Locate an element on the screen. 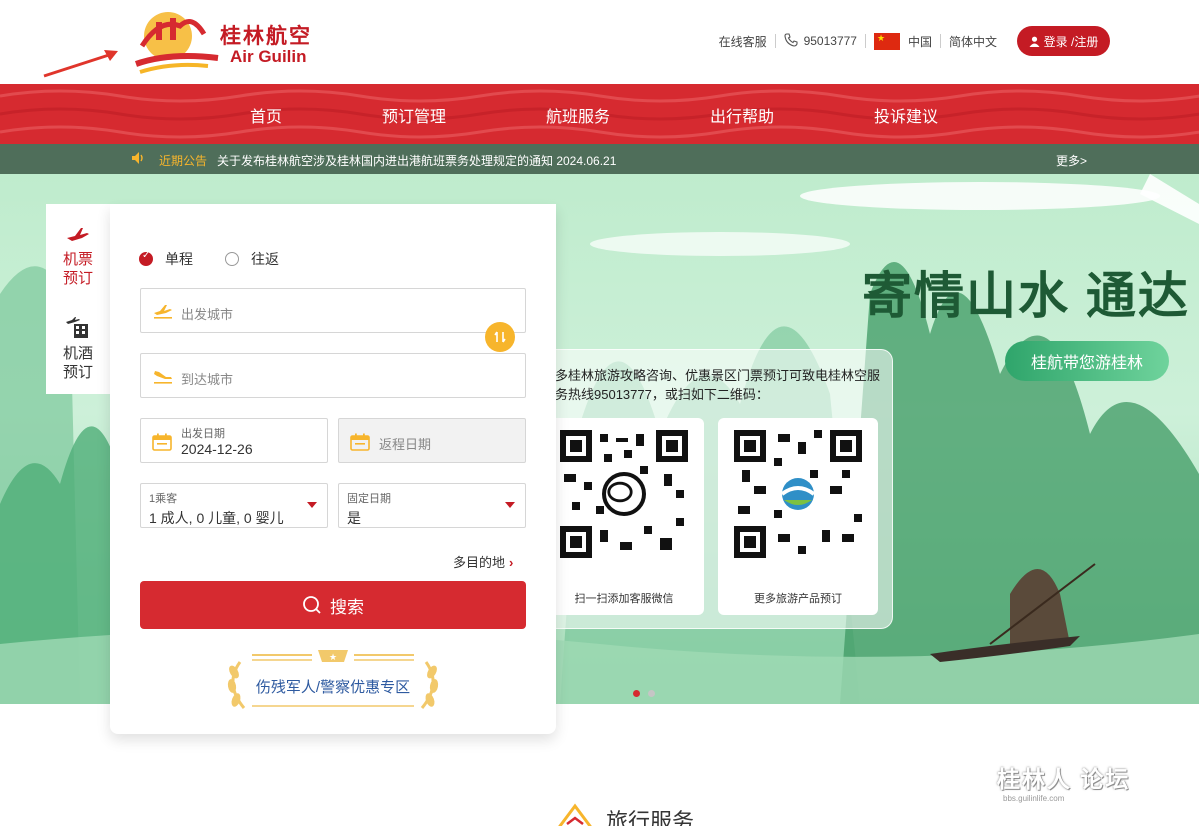 This screenshot has height=826, width=1199. forum-watermark-url: bbs.guilinlife.com is located at coordinates (1034, 798).